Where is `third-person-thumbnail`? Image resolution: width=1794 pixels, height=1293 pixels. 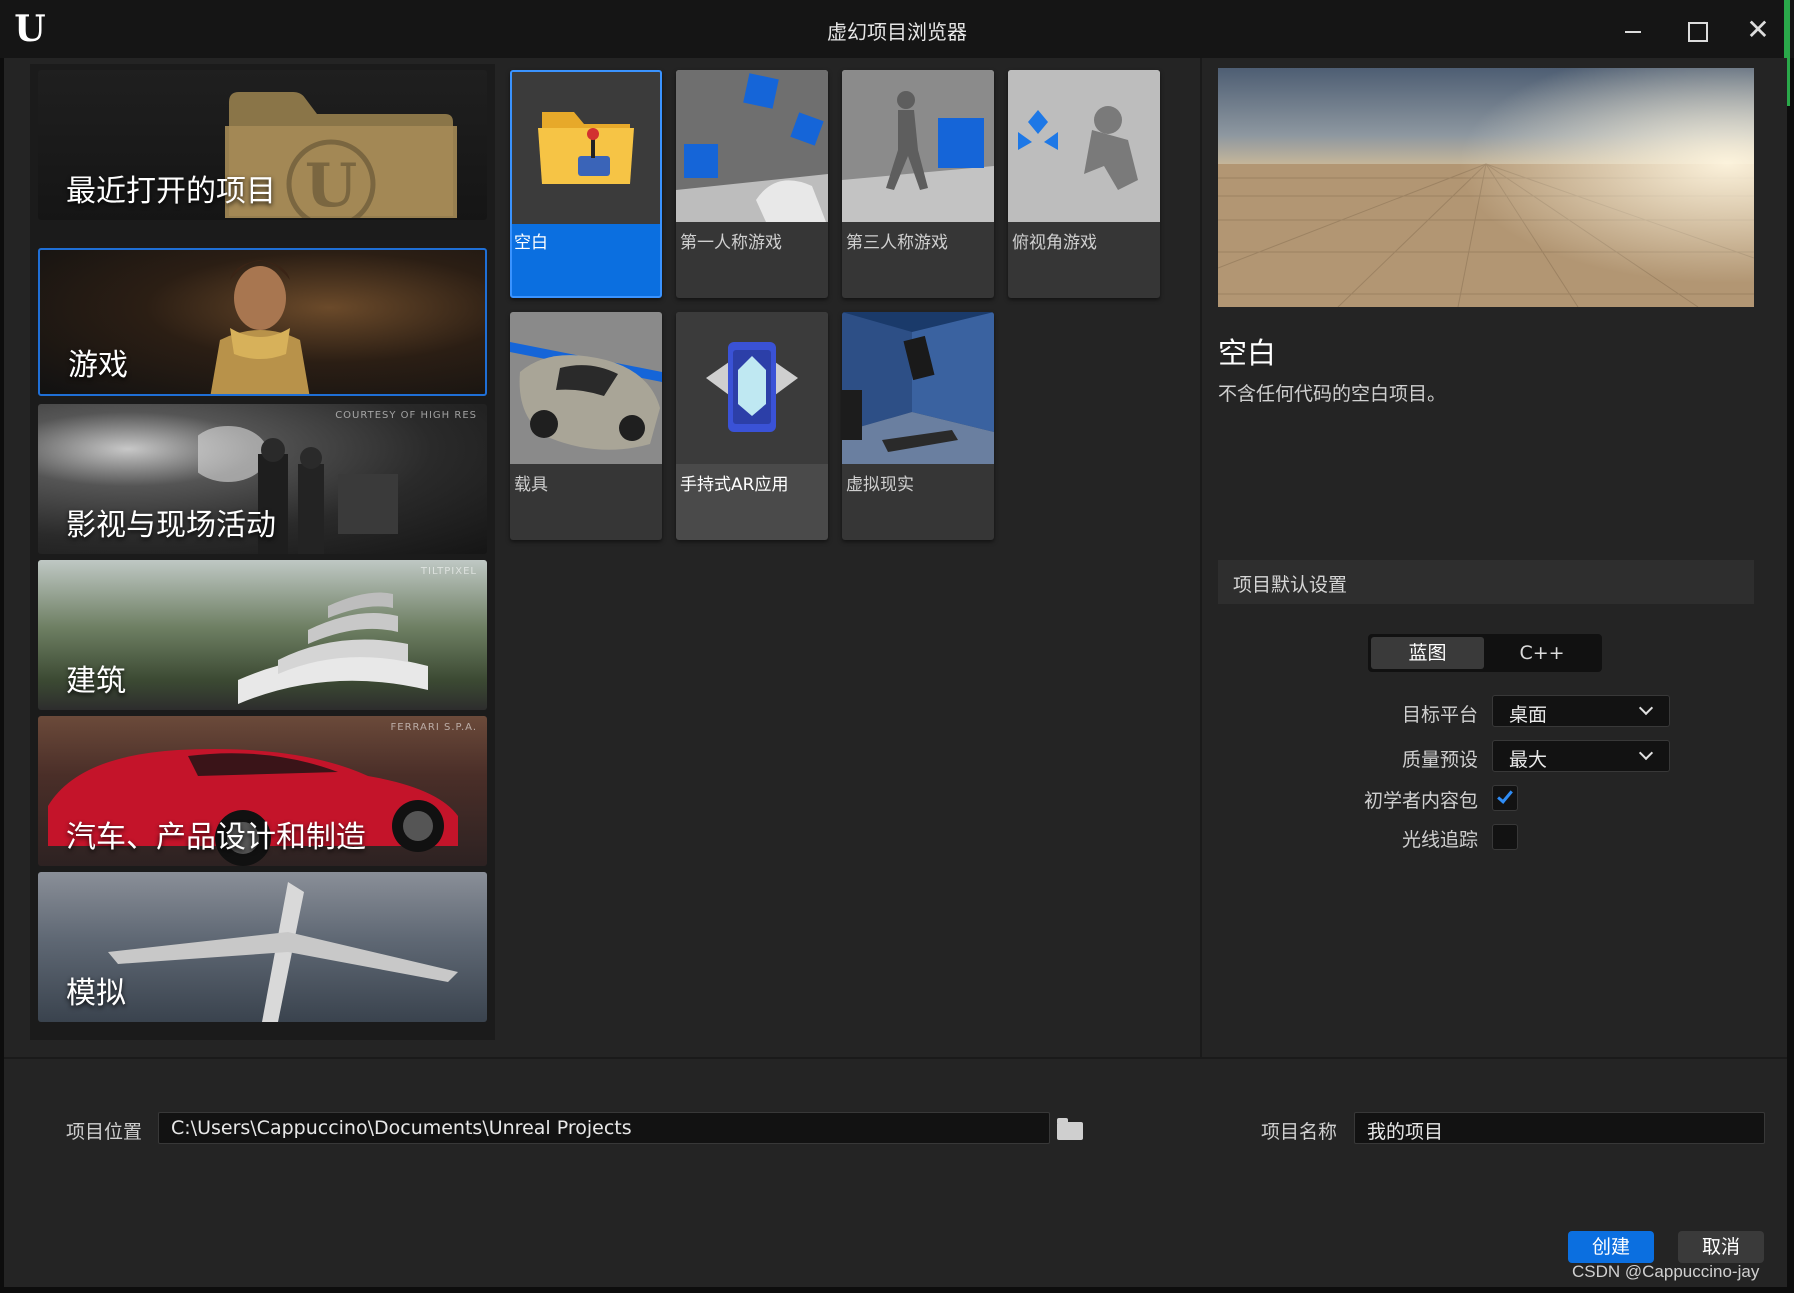 third-person-thumbnail is located at coordinates (918, 146).